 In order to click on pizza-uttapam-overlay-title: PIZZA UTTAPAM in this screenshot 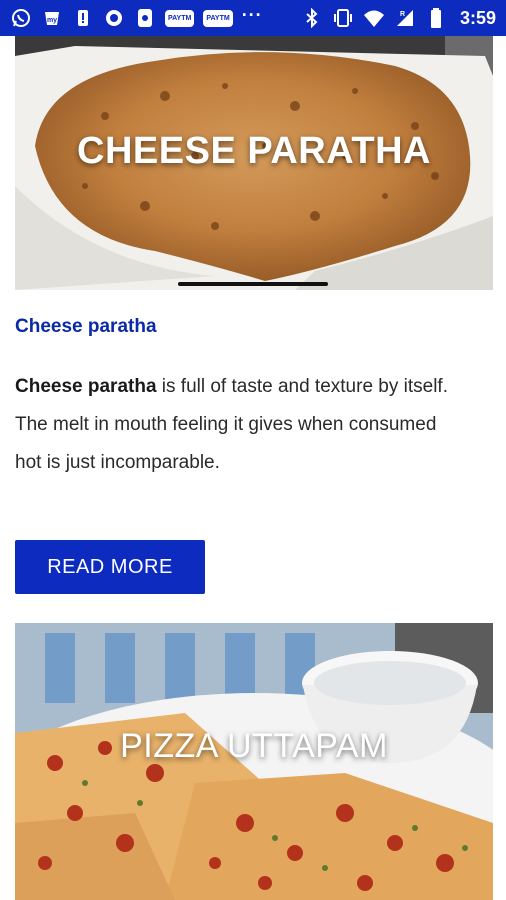, I will do `click(254, 746)`.